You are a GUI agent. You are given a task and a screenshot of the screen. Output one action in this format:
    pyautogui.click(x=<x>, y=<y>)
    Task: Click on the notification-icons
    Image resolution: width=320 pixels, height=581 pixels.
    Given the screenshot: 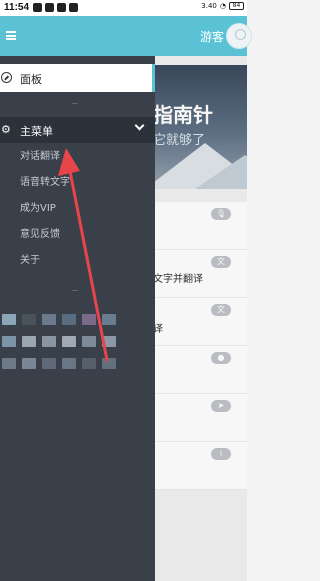 What is the action you would take?
    pyautogui.click(x=55, y=7)
    